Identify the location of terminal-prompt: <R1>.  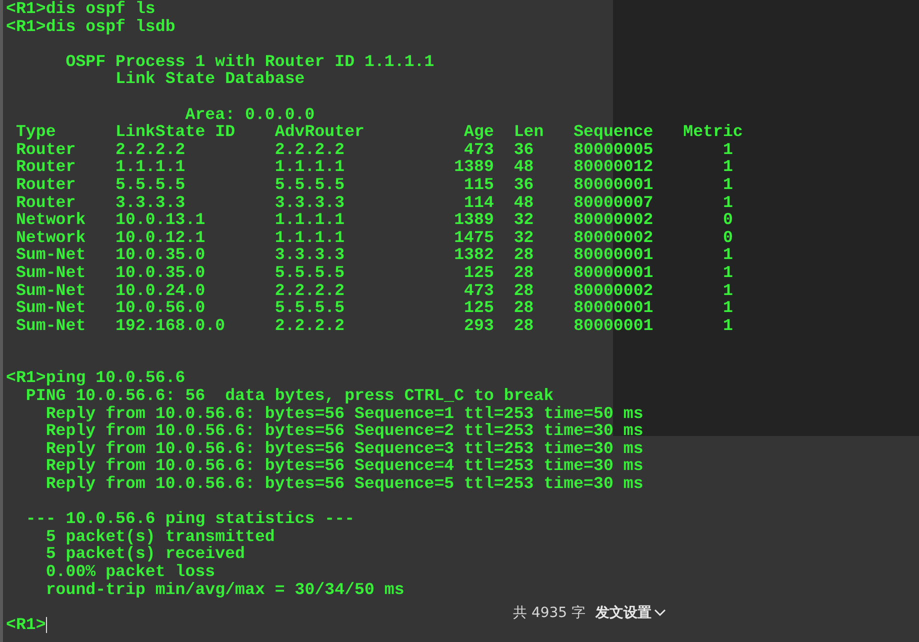
(26, 625).